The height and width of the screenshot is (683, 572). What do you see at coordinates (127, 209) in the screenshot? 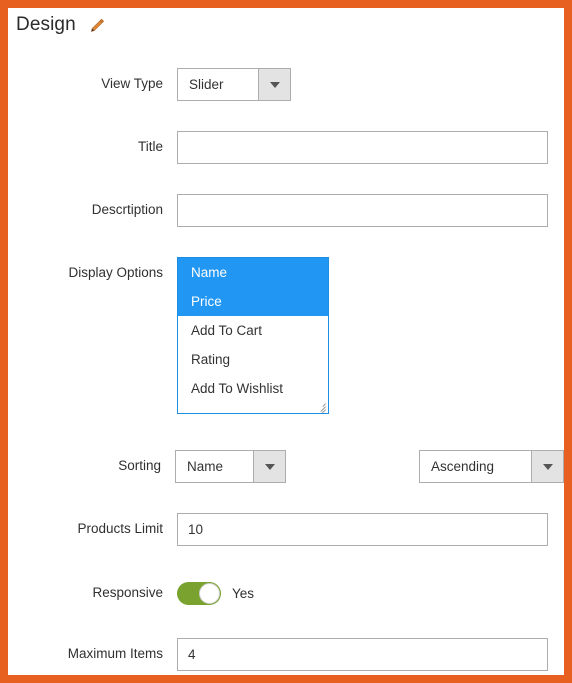
I see `description-label: Descrtiption` at bounding box center [127, 209].